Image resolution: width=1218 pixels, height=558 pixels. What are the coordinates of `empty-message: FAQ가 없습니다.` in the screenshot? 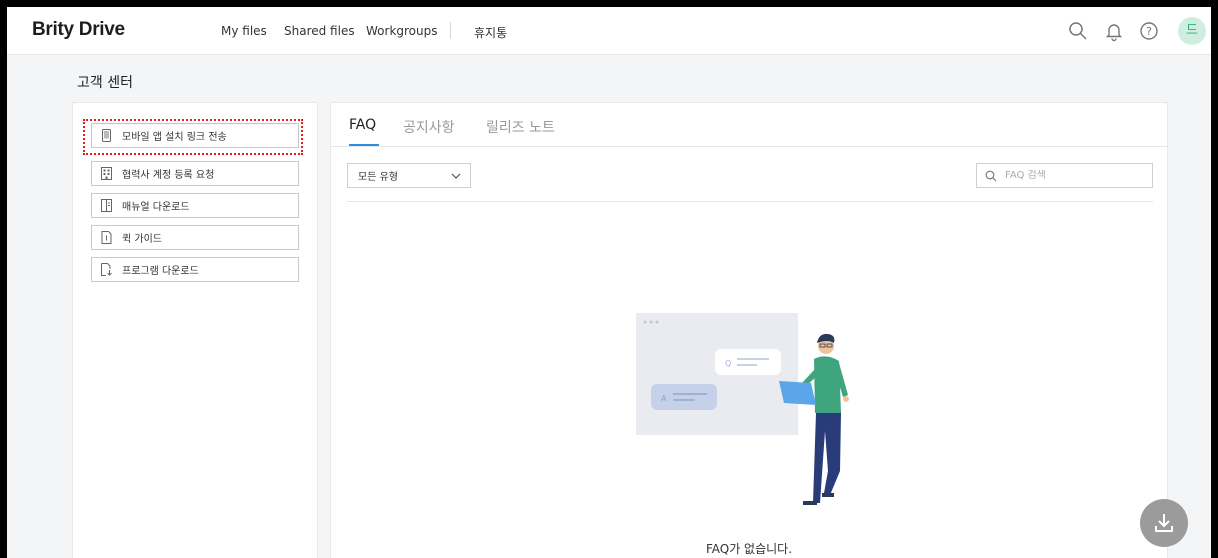 It's located at (749, 549).